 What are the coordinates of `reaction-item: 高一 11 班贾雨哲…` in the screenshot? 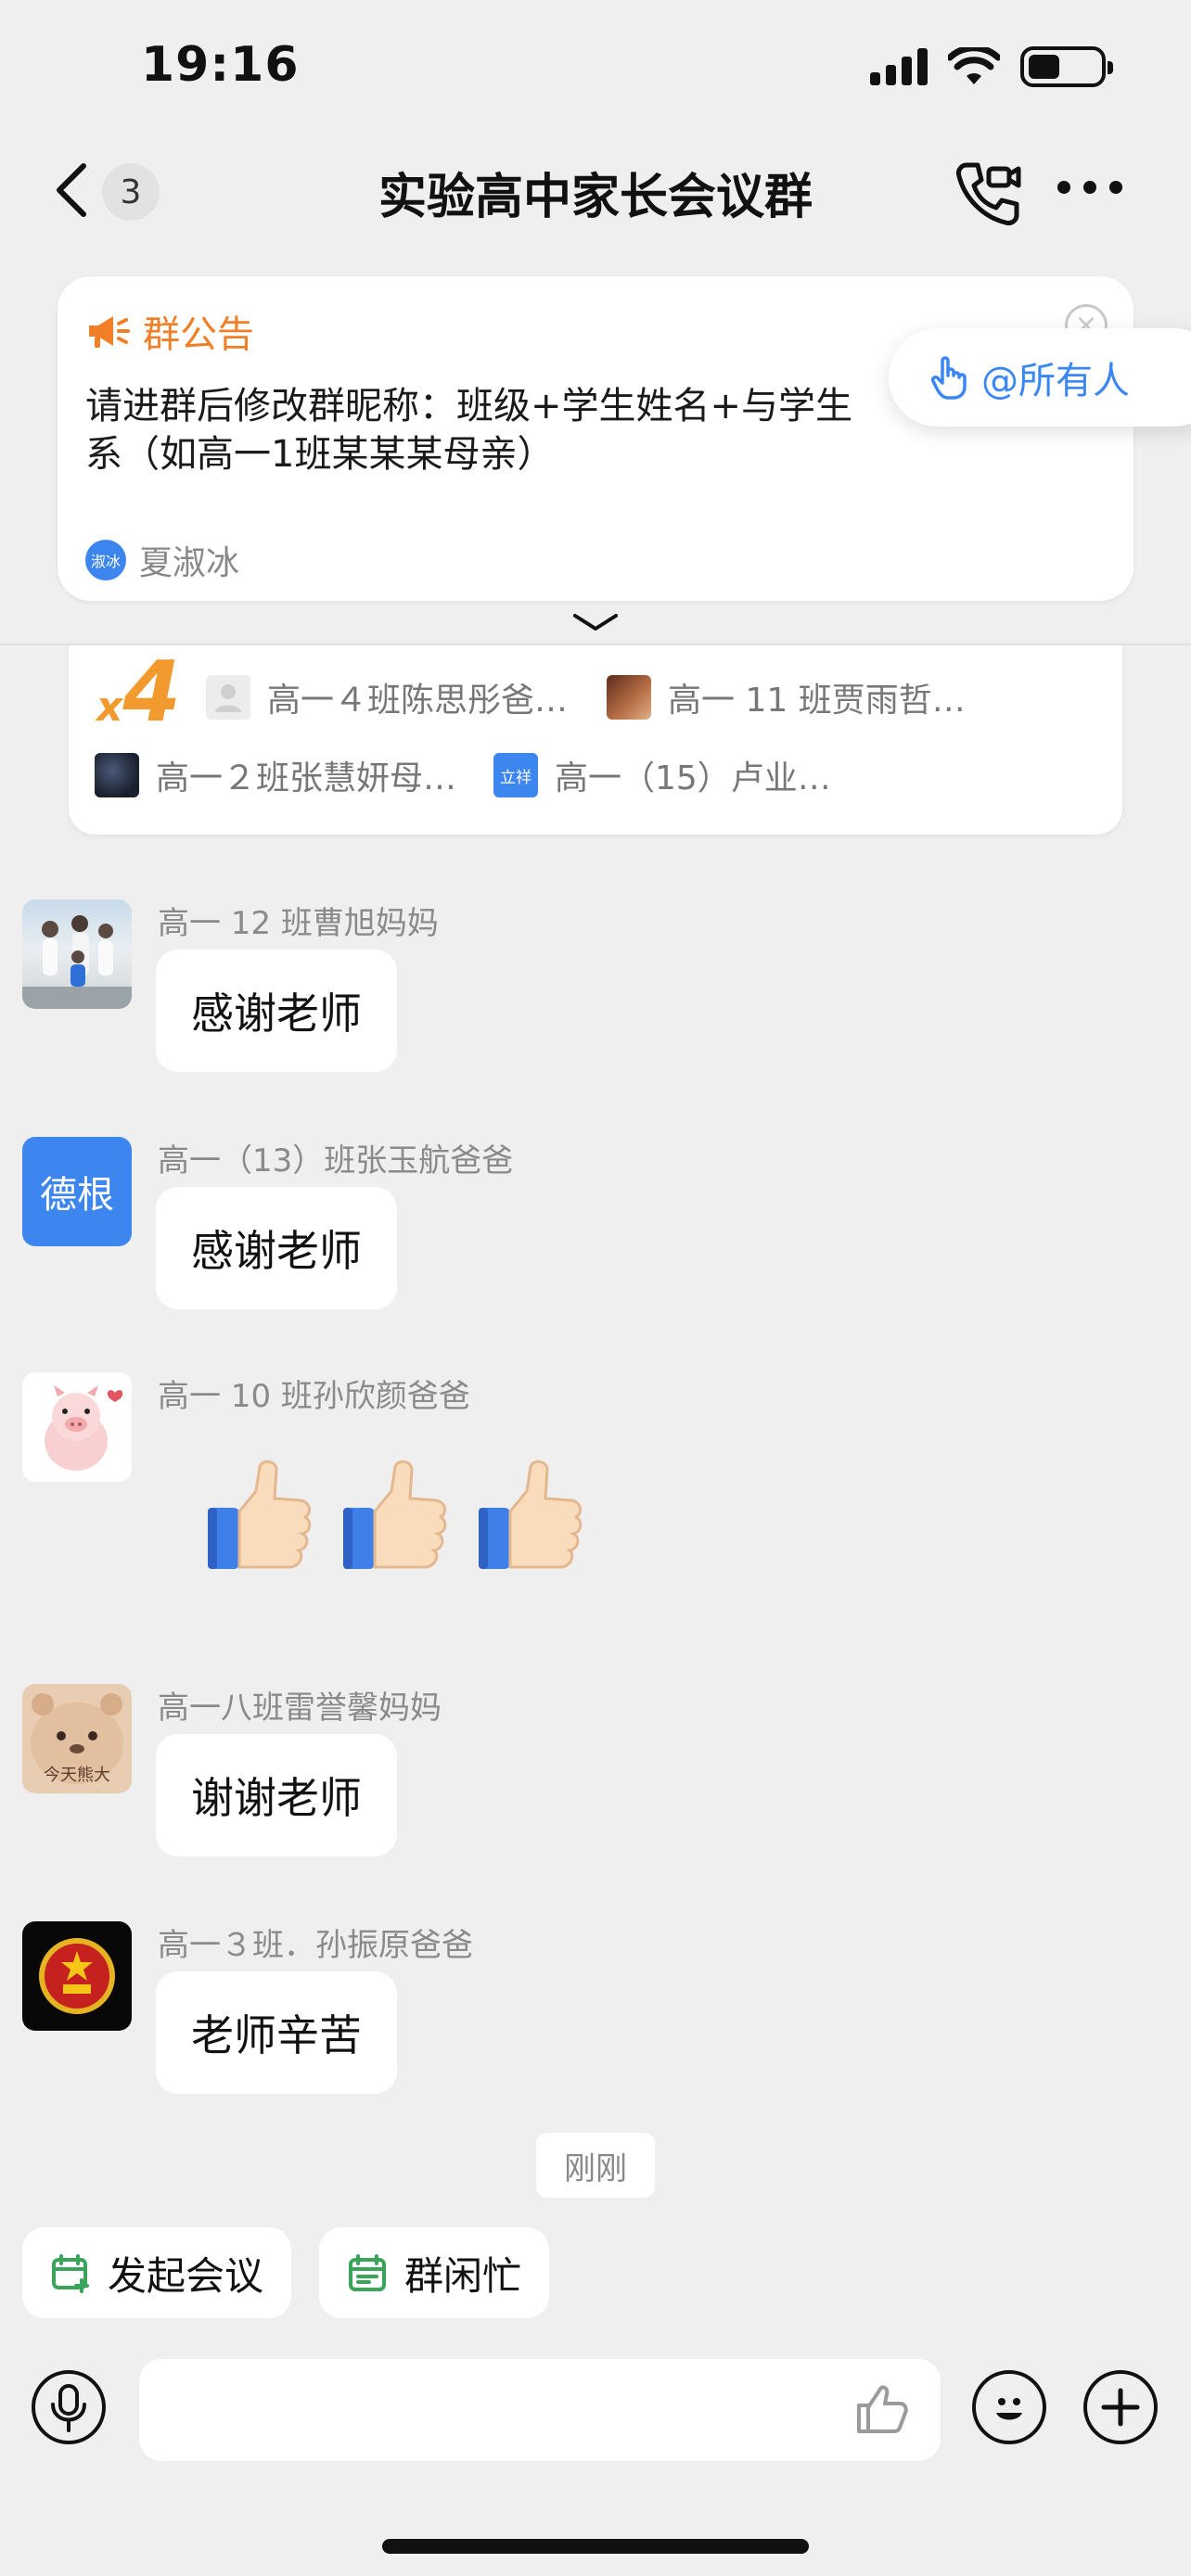 It's located at (786, 697).